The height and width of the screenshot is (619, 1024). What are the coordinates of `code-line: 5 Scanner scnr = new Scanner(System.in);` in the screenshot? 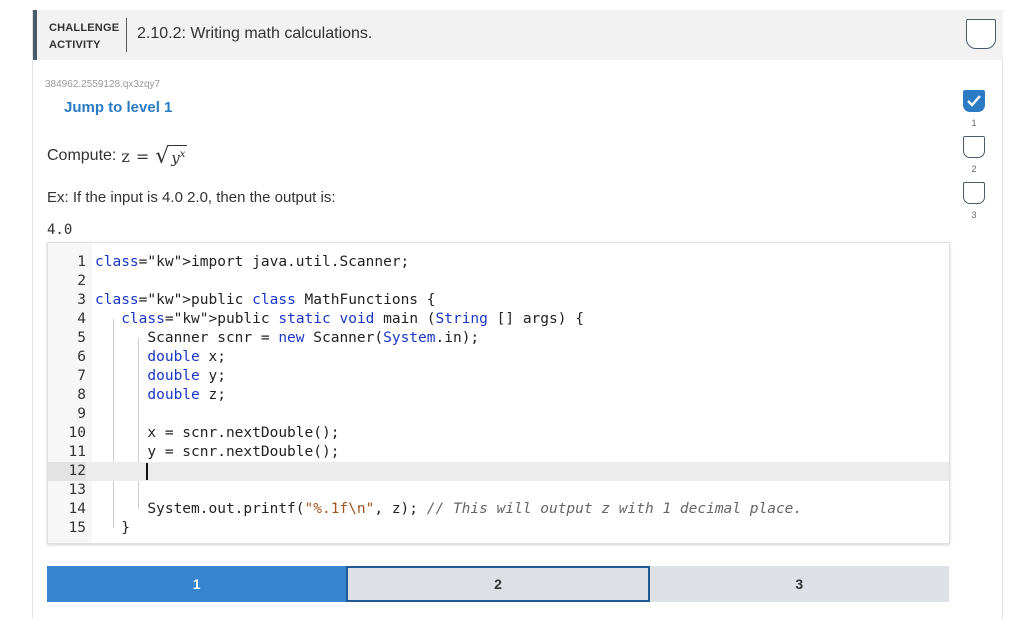 It's located at (498, 338).